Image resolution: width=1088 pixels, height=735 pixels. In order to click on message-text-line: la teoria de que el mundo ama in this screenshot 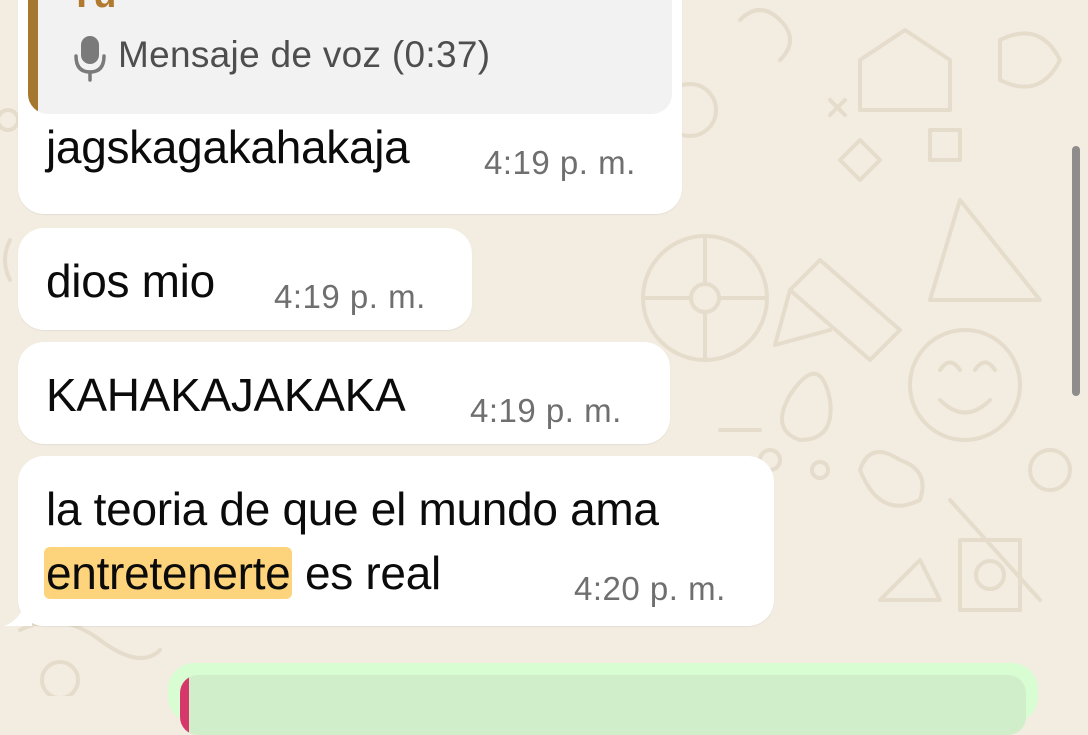, I will do `click(352, 509)`.